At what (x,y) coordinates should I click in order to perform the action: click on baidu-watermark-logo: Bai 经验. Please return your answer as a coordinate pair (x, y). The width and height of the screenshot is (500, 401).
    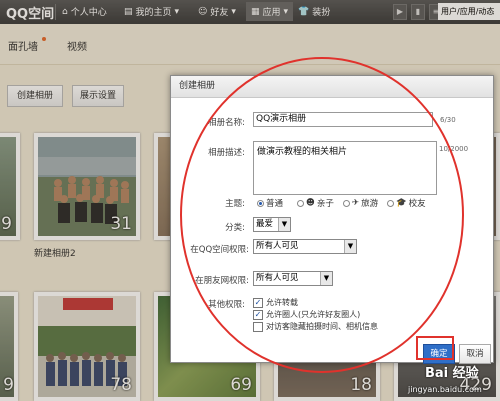
    Looking at the image, I should click on (452, 373).